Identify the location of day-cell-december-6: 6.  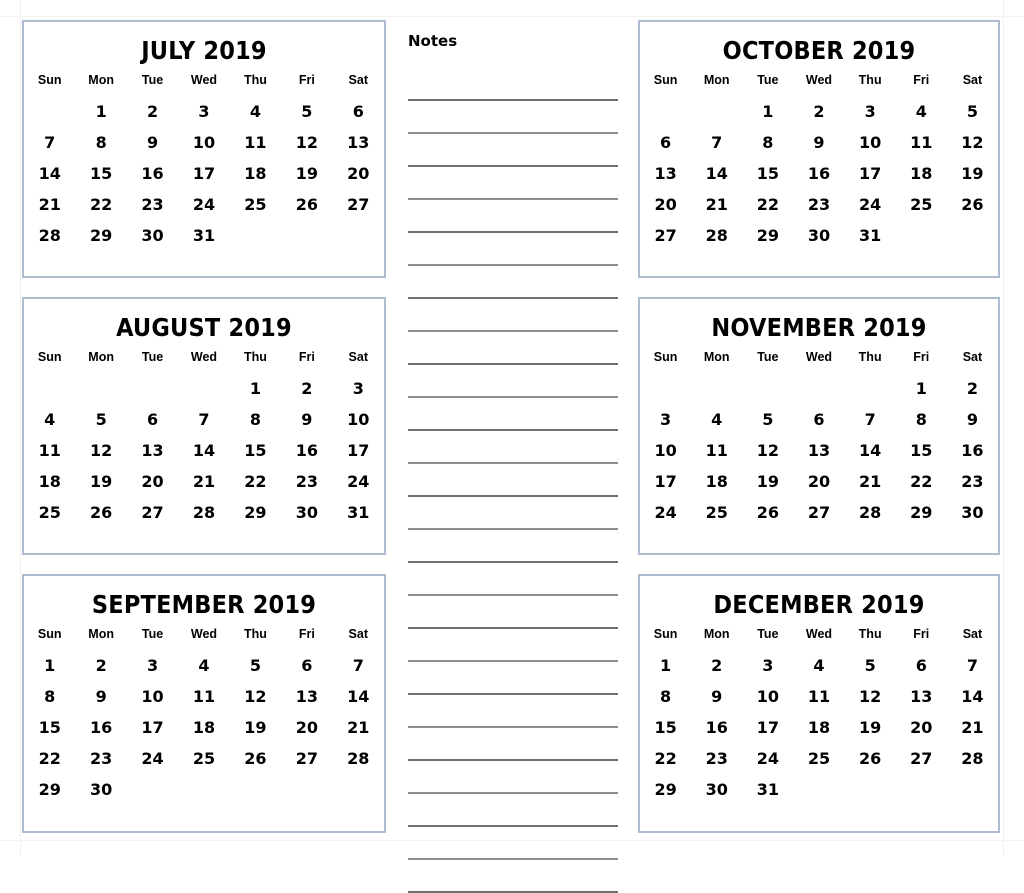
(921, 665).